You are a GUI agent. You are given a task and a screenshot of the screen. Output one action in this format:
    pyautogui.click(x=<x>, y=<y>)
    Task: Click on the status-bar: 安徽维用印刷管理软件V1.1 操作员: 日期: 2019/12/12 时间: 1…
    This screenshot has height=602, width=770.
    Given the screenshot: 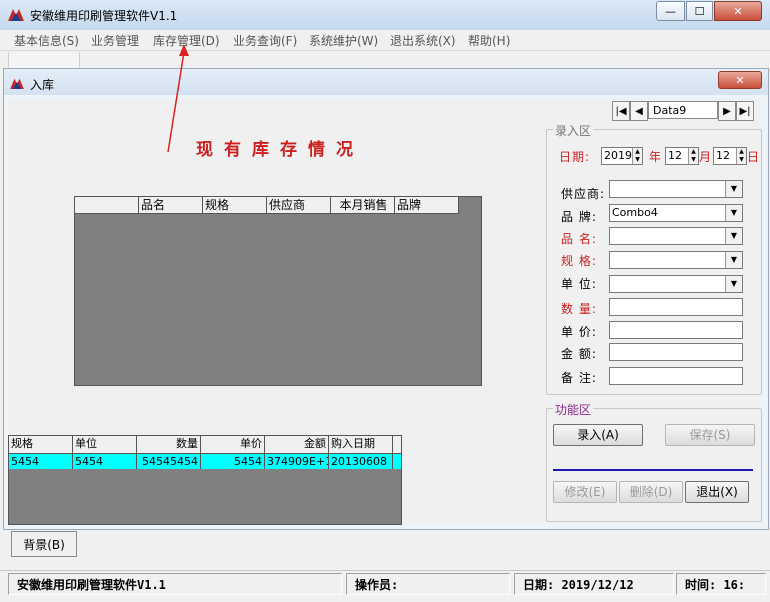 What is the action you would take?
    pyautogui.click(x=385, y=586)
    